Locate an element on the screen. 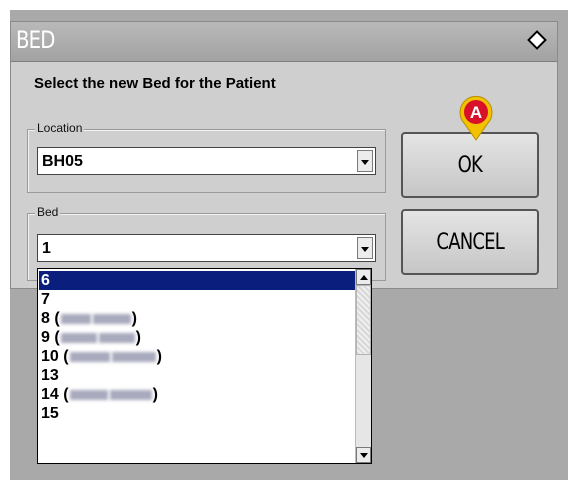 The image size is (579, 491). bed-option: 8 () is located at coordinates (197, 318).